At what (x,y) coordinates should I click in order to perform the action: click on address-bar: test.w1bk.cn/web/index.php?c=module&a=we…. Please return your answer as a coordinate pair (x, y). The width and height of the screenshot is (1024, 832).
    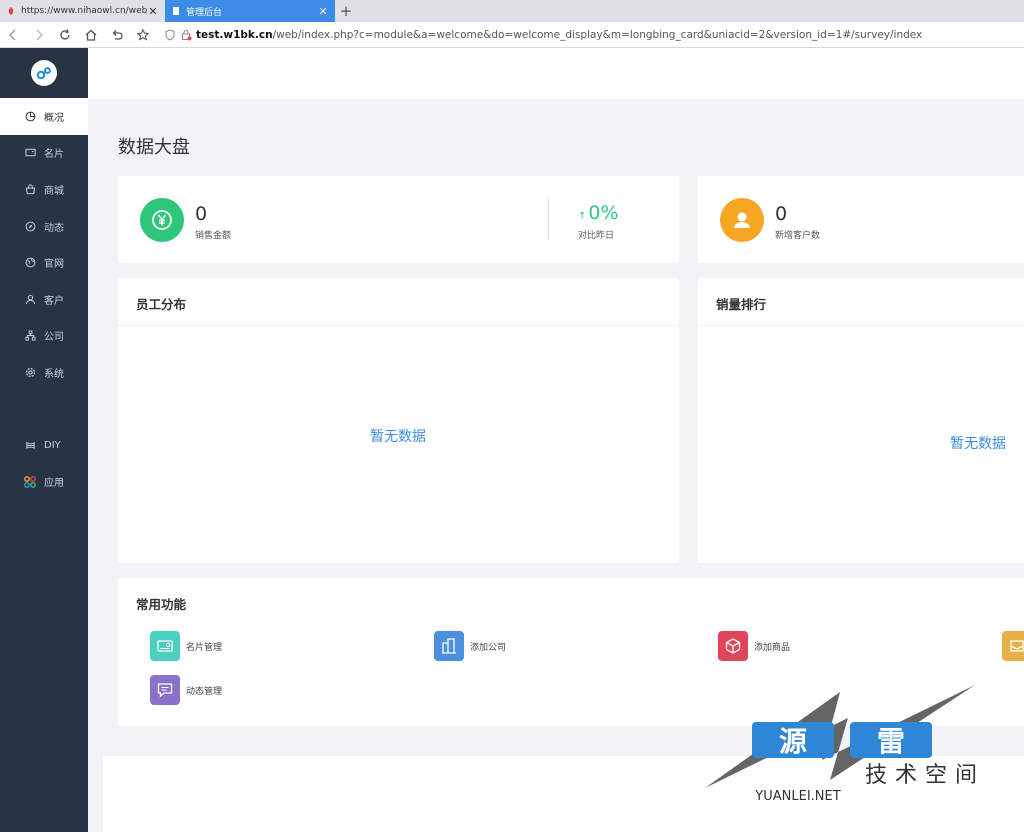
    Looking at the image, I should click on (512, 35).